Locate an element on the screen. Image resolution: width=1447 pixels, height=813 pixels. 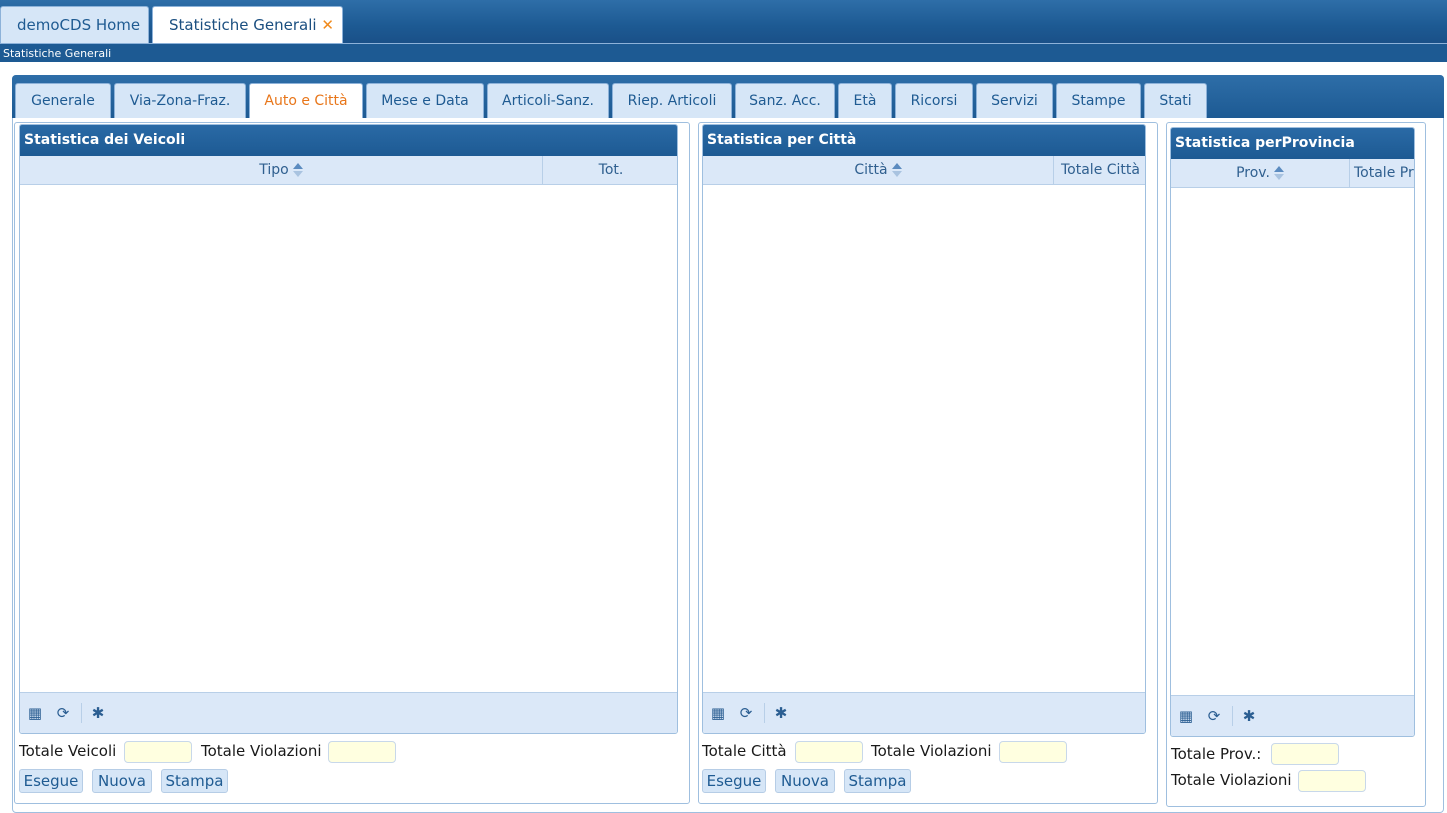
tab-label: Via-Zona-Fraz. is located at coordinates (180, 101).